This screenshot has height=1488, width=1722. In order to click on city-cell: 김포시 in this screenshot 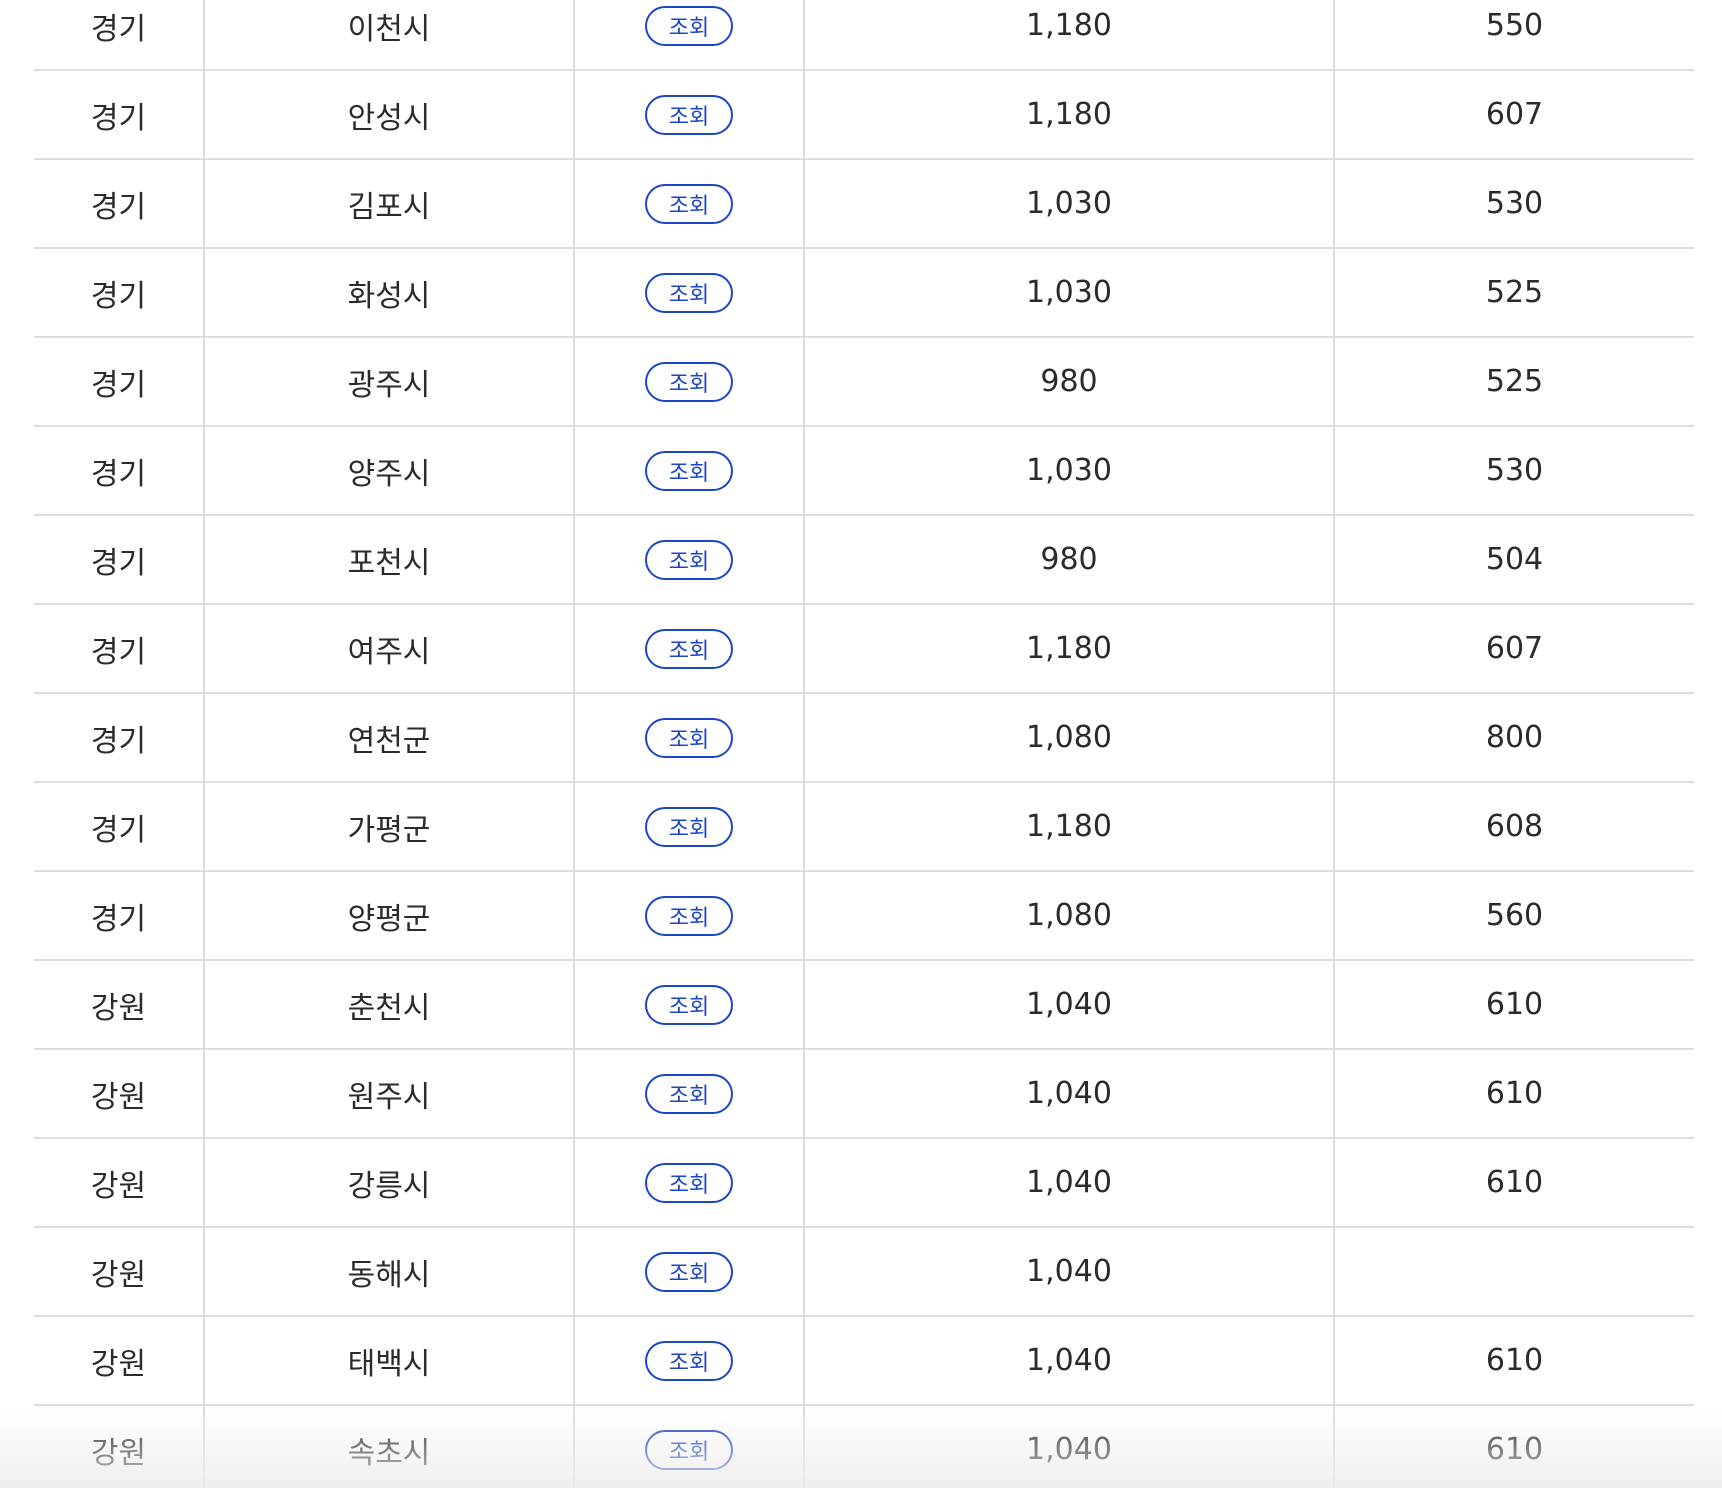, I will do `click(390, 203)`.